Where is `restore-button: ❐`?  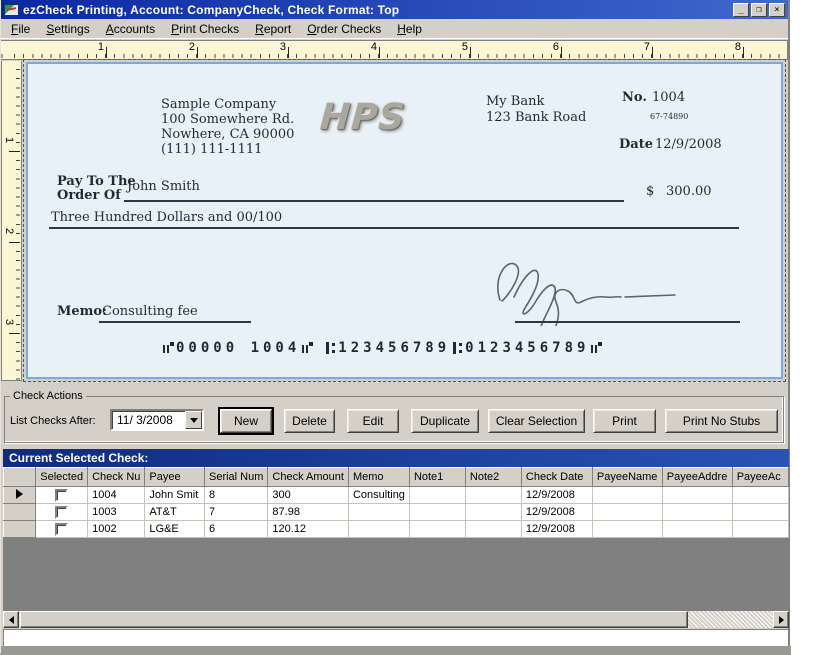
restore-button: ❐ is located at coordinates (759, 9).